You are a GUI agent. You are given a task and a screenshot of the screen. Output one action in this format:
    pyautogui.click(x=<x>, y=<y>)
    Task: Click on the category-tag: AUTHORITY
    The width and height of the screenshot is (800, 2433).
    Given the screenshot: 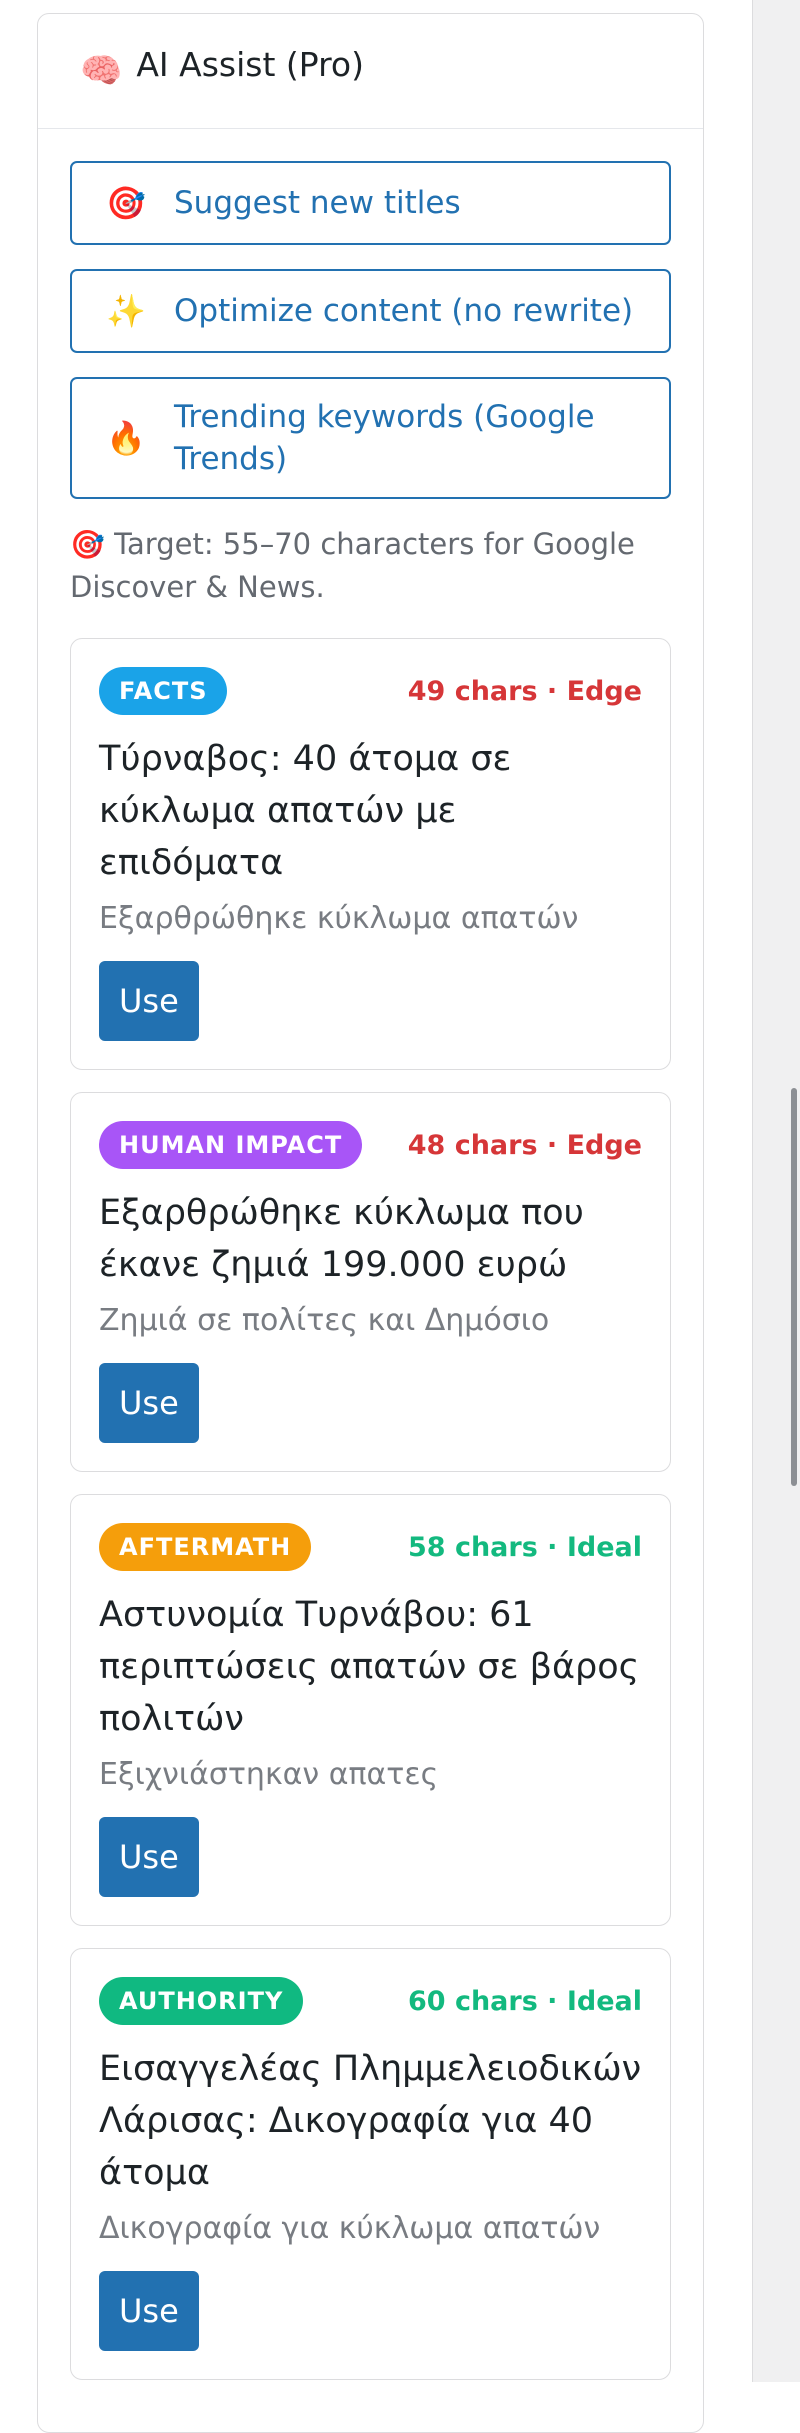 What is the action you would take?
    pyautogui.click(x=201, y=2001)
    